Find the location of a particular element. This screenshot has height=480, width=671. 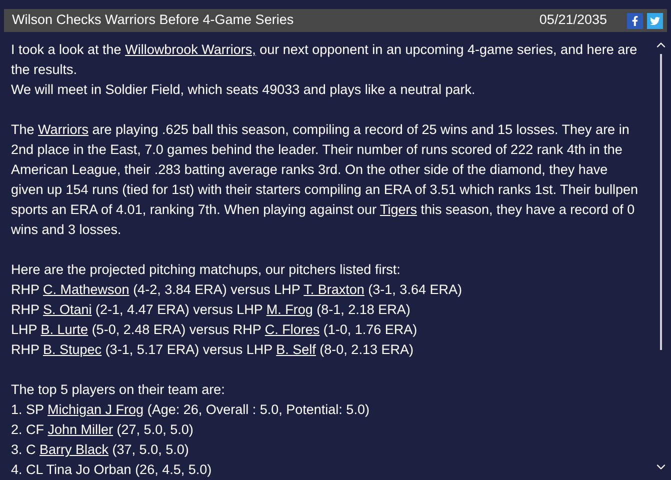

link: T. Braxton is located at coordinates (334, 289).